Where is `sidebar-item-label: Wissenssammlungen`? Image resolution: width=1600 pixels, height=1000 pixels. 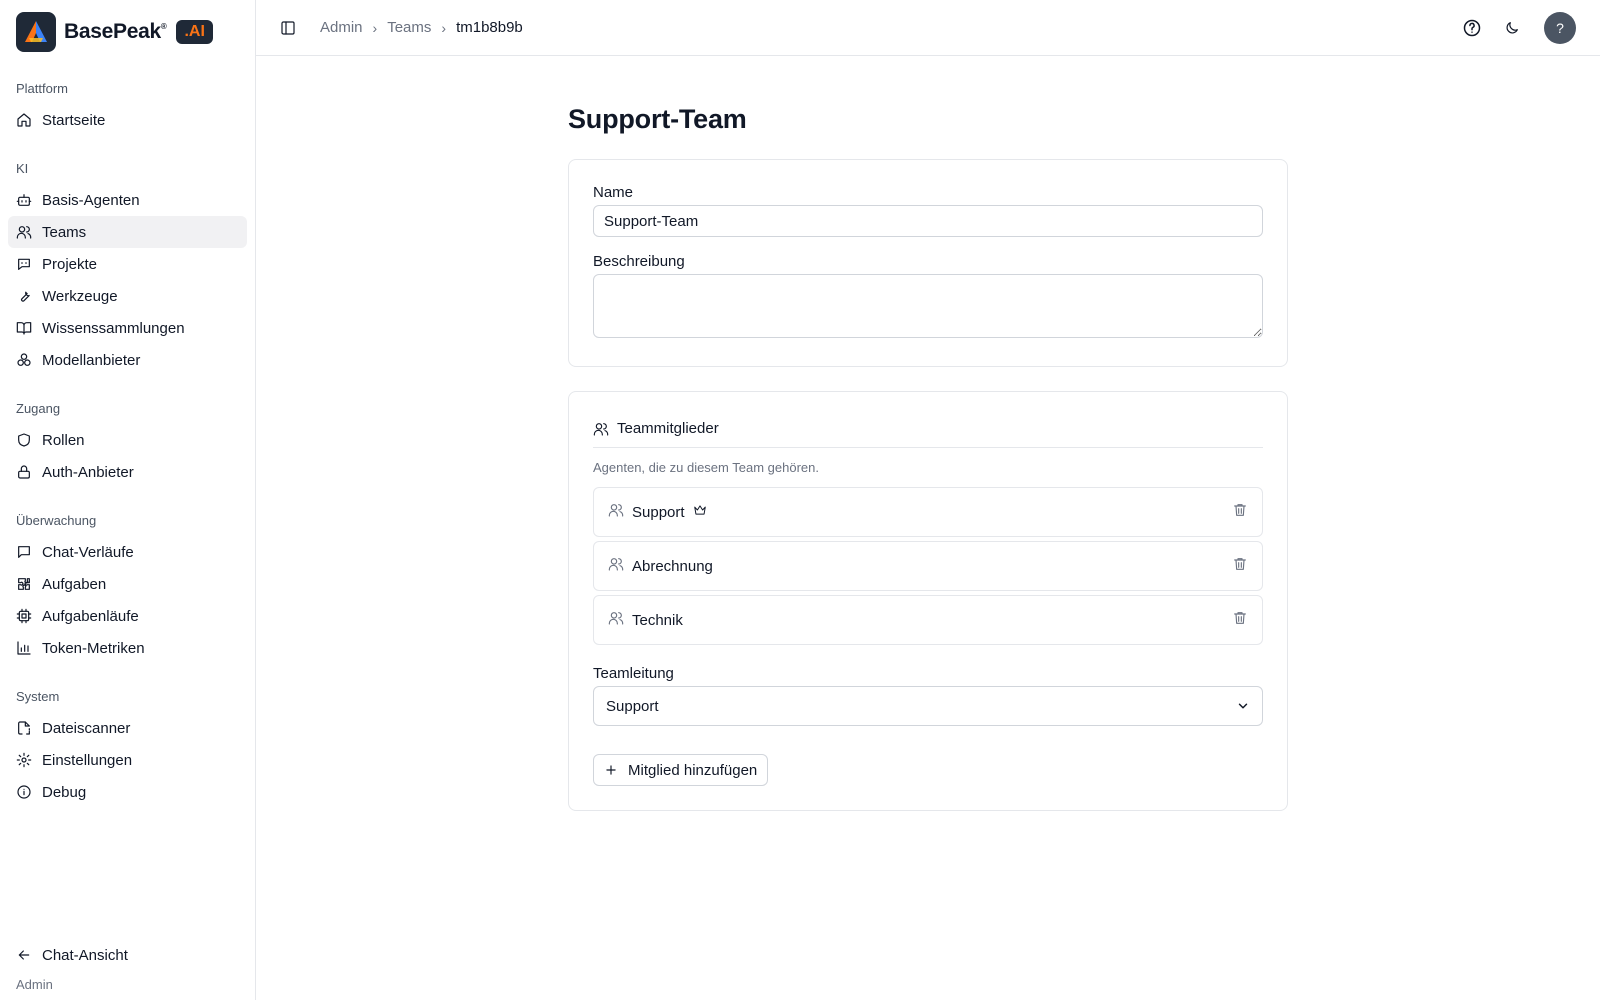
sidebar-item-label: Wissenssammlungen is located at coordinates (113, 328).